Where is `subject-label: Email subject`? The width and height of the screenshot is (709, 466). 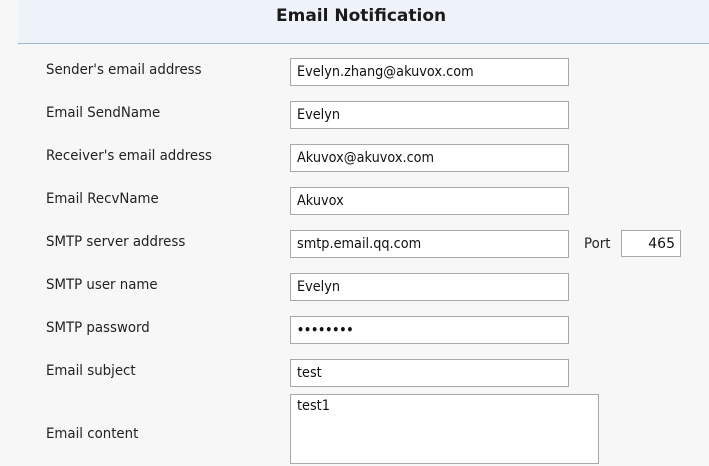
subject-label: Email subject is located at coordinates (91, 371).